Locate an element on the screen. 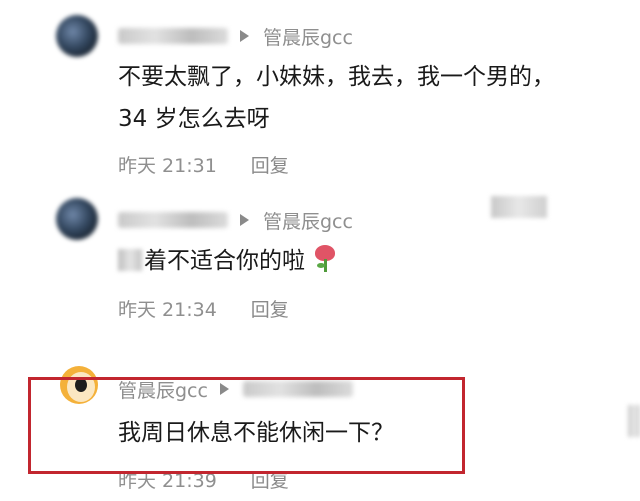  comment-meta: 昨天 21:31 回复 is located at coordinates (203, 164).